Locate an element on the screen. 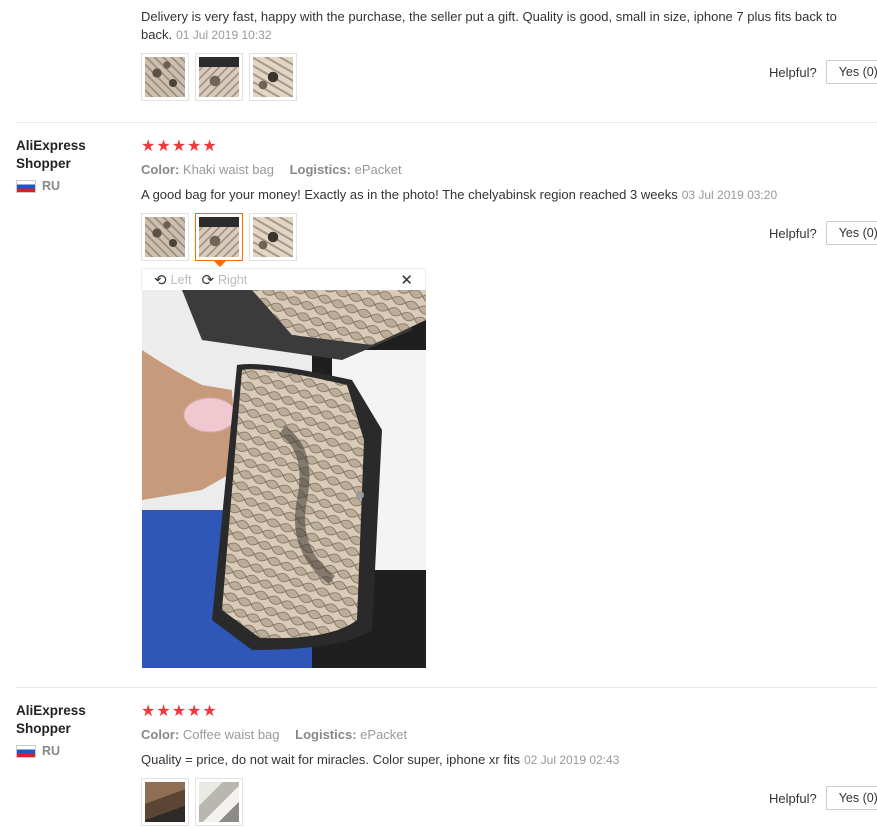 The image size is (877, 828). rotate-right-icon: ⟳ is located at coordinates (208, 280).